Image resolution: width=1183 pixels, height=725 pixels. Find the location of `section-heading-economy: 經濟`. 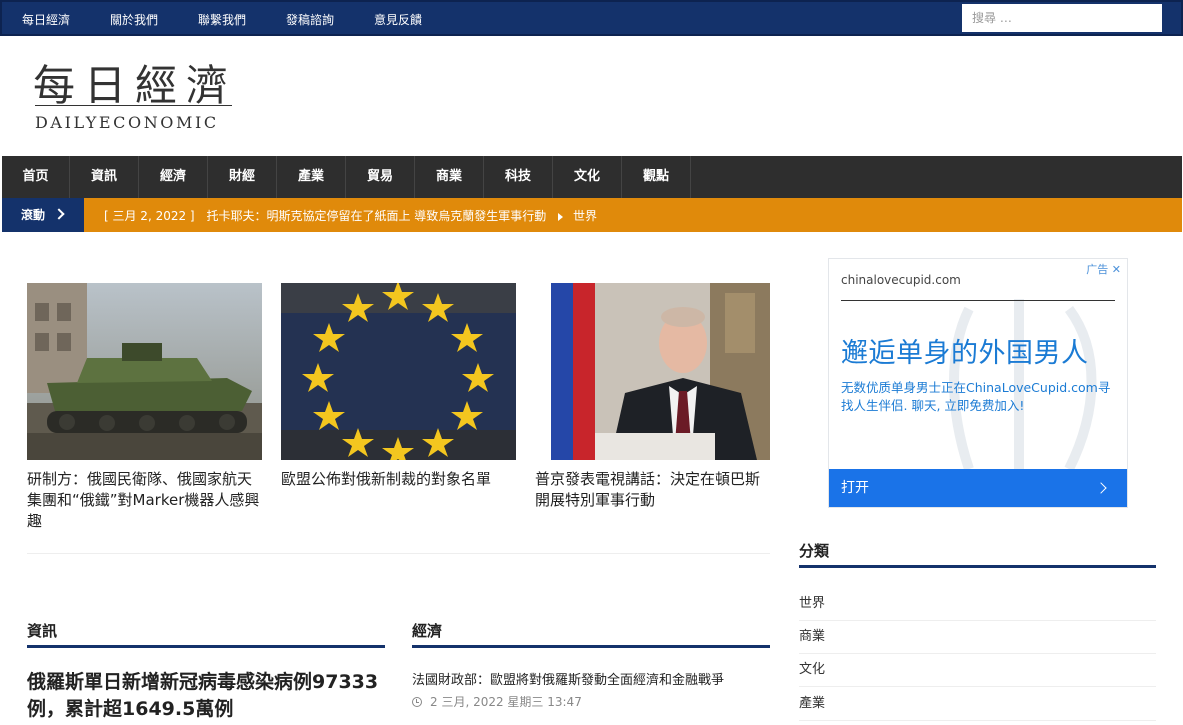

section-heading-economy: 經濟 is located at coordinates (427, 630).